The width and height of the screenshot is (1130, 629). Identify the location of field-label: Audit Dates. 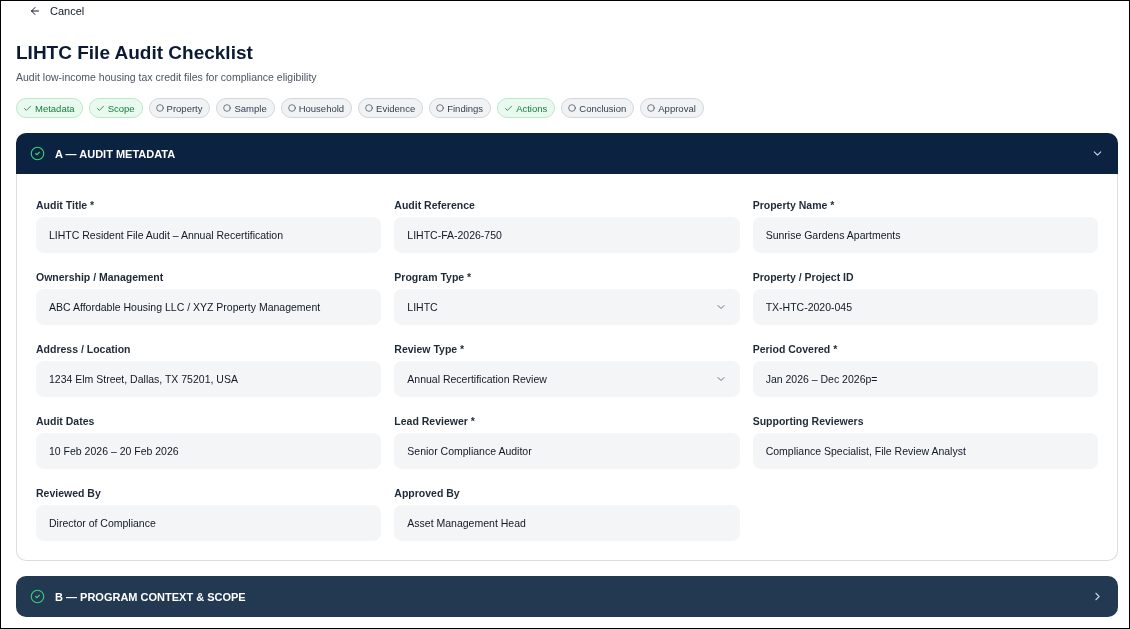
(66, 421).